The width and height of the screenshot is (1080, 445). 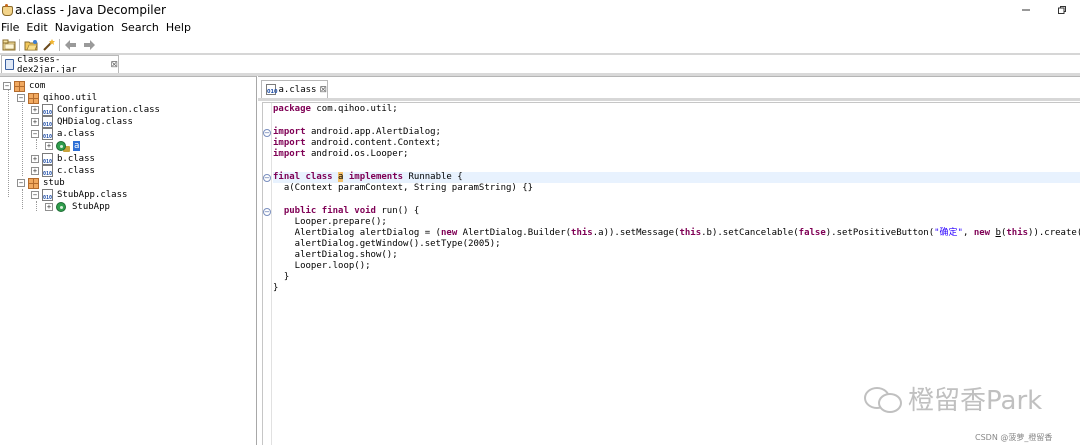 I want to click on tree-node-label: b.class, so click(x=76, y=159).